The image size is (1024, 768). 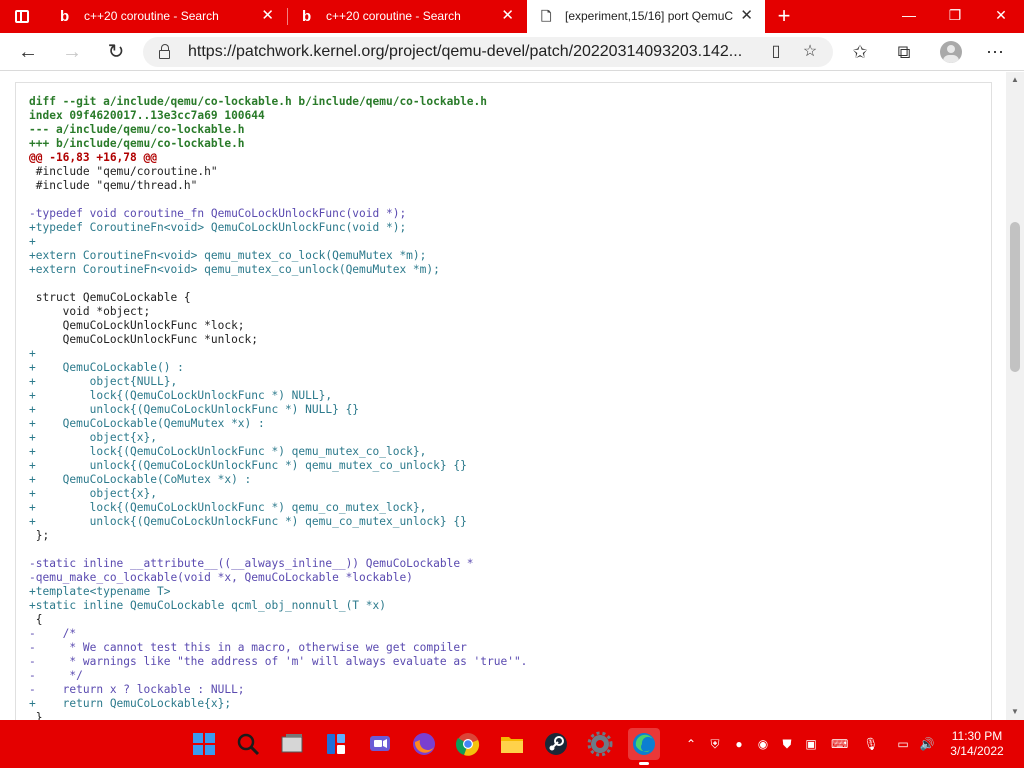 What do you see at coordinates (137, 689) in the screenshot?
I see `diff-line: - return x ? lockable : NULL;` at bounding box center [137, 689].